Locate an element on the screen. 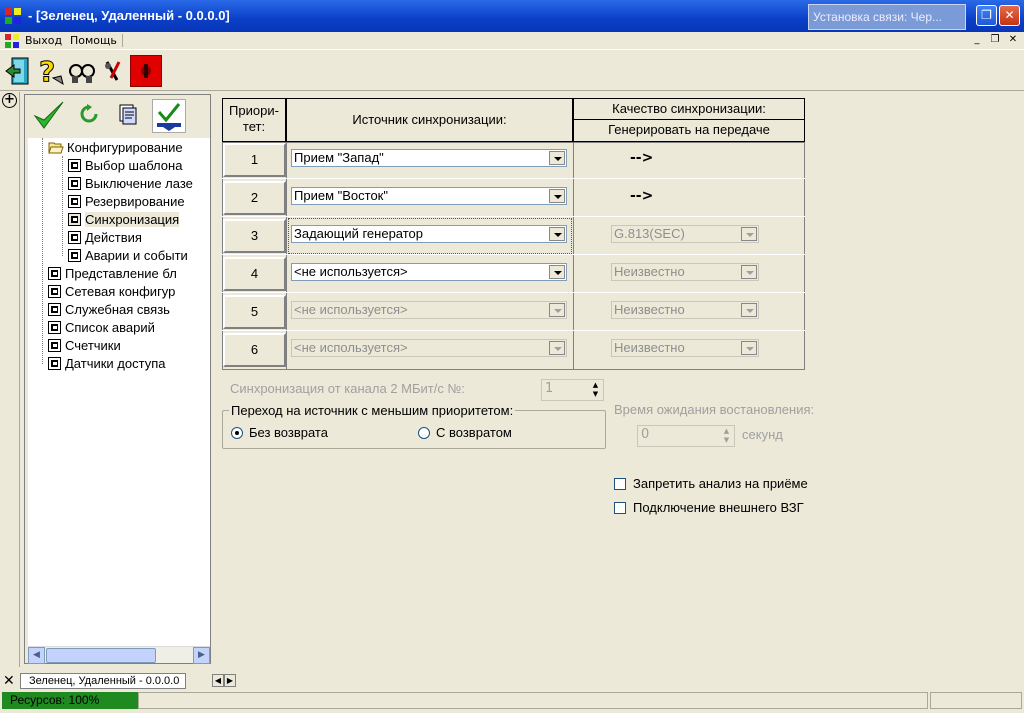  left-strip is located at coordinates (10, 379).